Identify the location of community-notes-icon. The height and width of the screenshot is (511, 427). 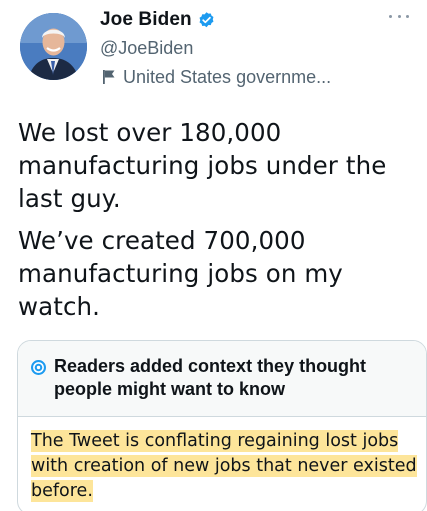
(38, 367).